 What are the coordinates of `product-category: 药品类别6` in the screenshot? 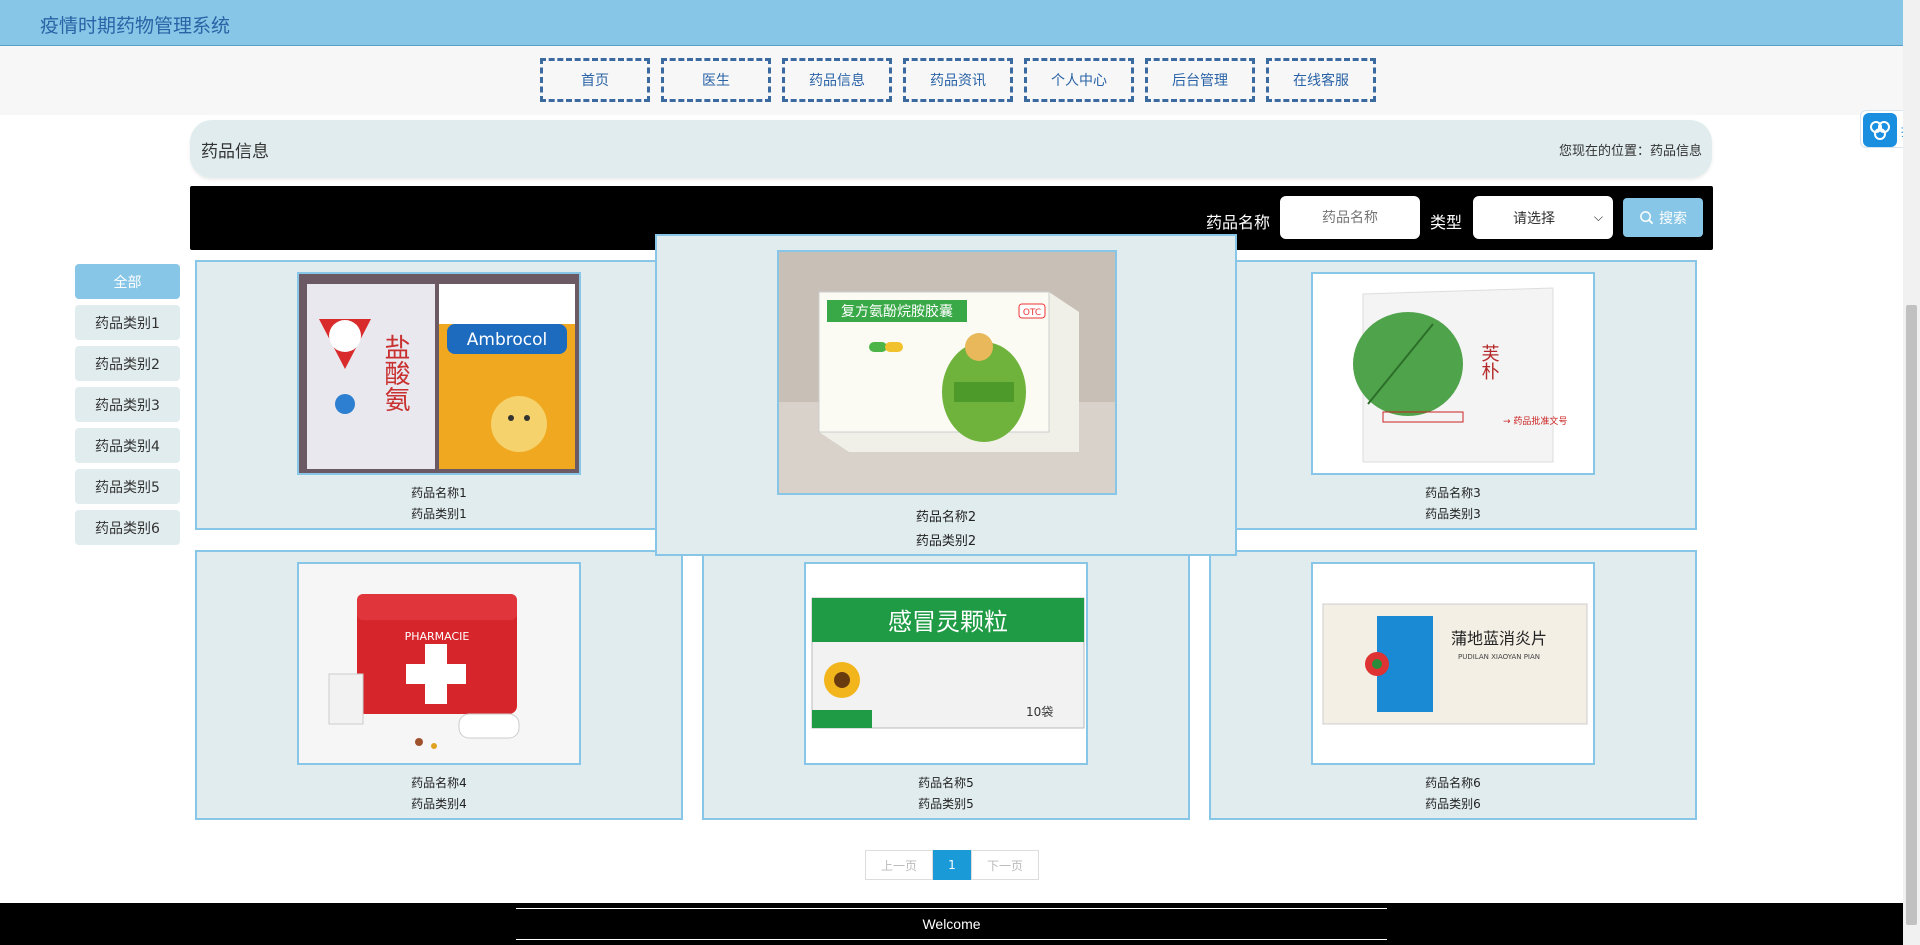 It's located at (1453, 804).